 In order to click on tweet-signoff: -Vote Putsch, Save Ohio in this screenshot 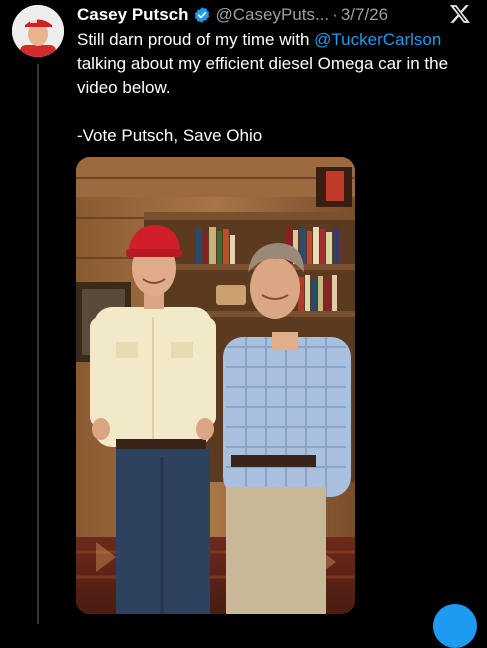, I will do `click(170, 135)`.